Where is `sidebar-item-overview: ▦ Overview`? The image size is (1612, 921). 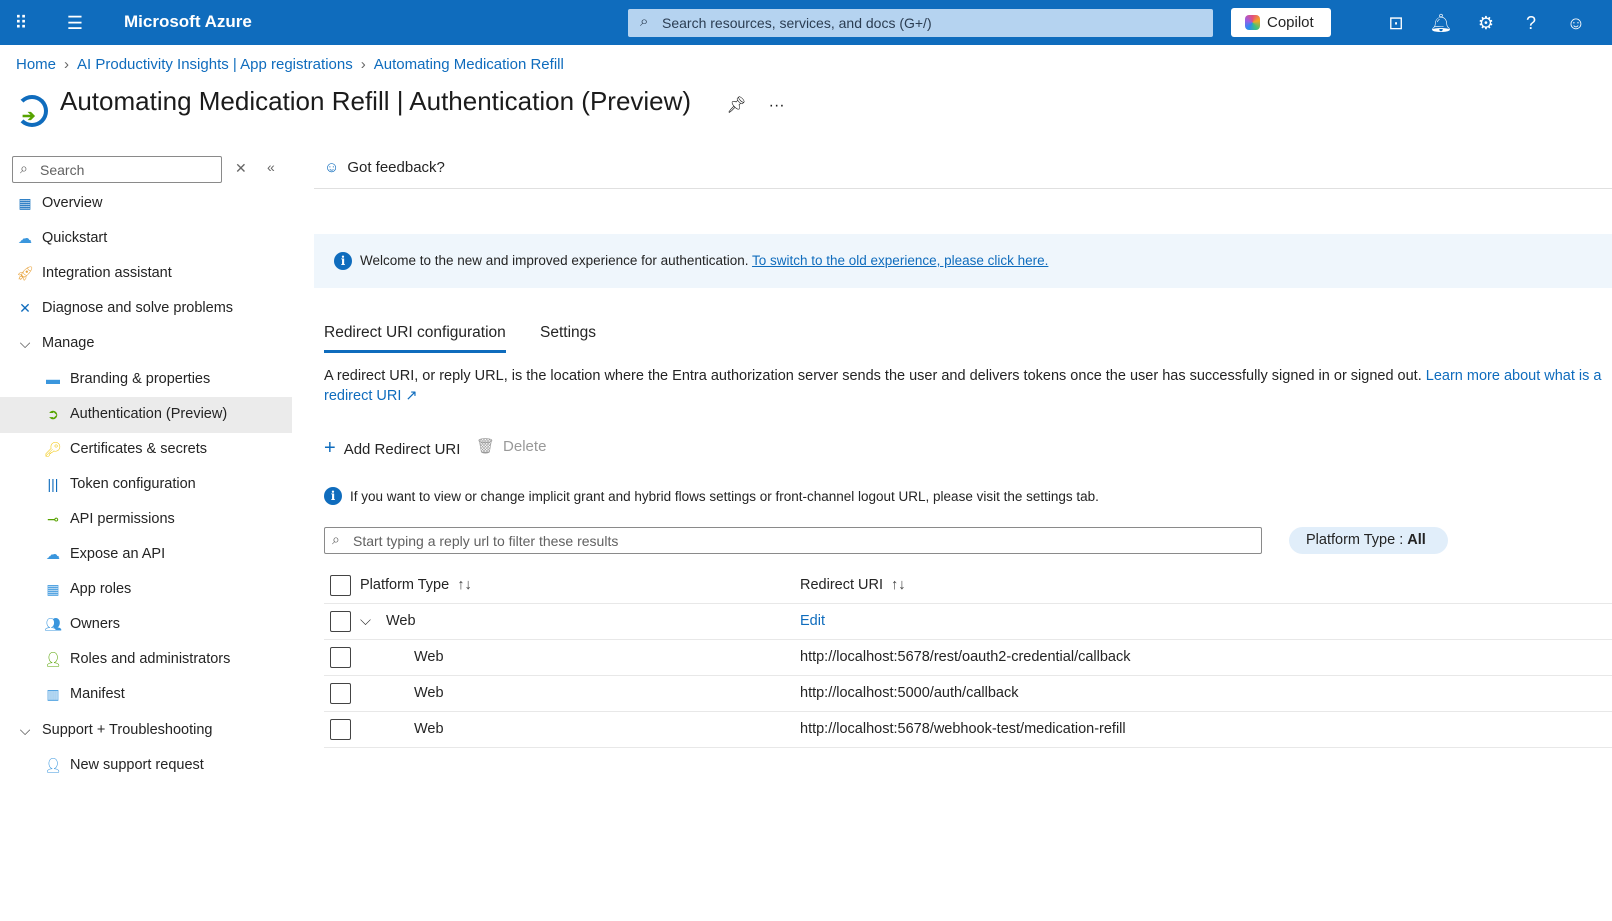
sidebar-item-overview: ▦ Overview is located at coordinates (146, 204).